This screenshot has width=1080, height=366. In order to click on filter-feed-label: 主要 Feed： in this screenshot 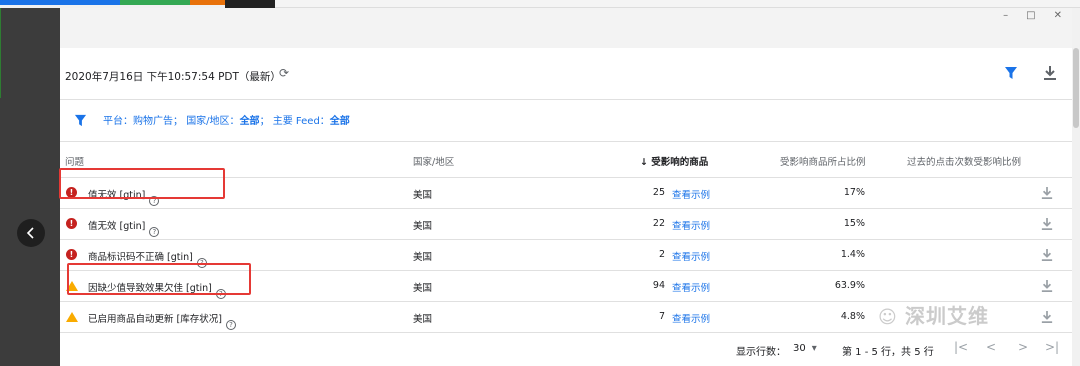, I will do `click(301, 121)`.